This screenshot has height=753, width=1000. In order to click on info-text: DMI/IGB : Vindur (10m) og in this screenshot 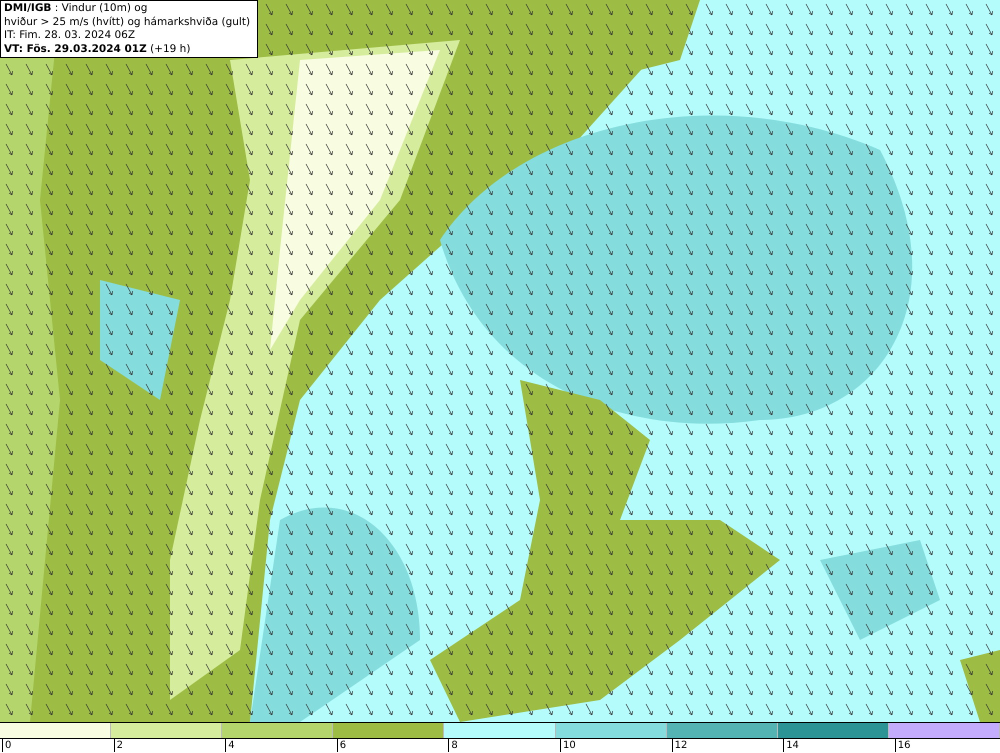, I will do `click(76, 9)`.